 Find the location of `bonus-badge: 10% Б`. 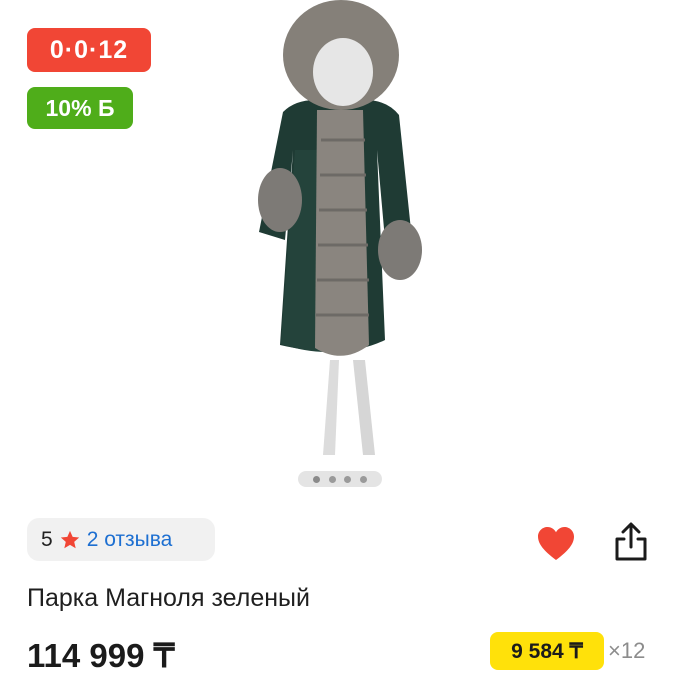

bonus-badge: 10% Б is located at coordinates (80, 108).